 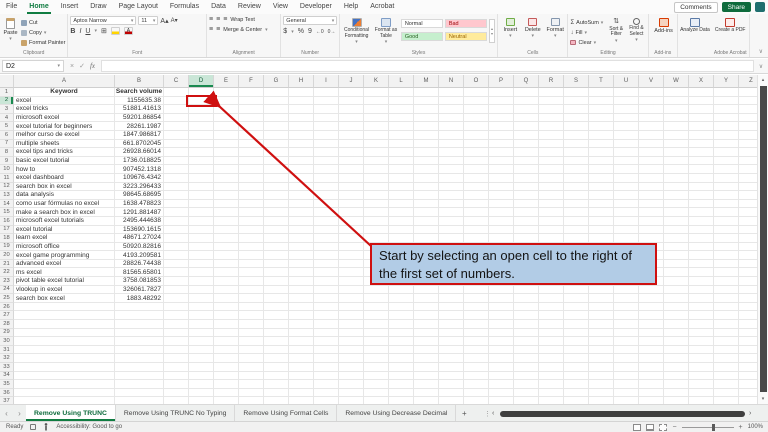 I want to click on cell-U5, so click(x=626, y=126).